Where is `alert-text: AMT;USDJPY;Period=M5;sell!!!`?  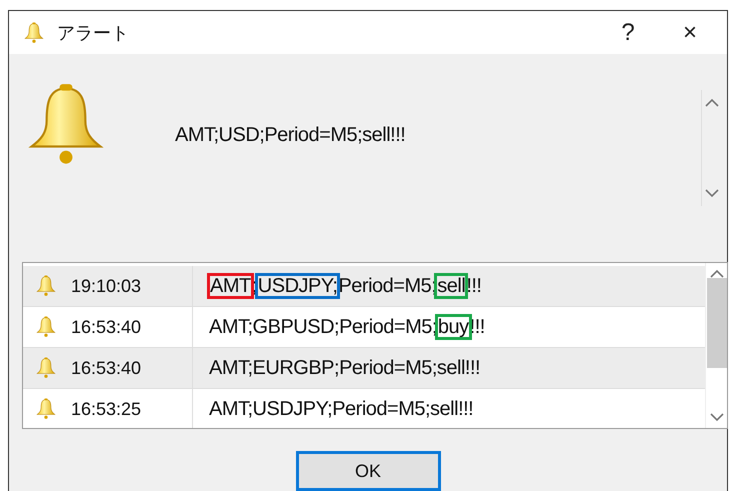
alert-text: AMT;USDJPY;Period=M5;sell!!! is located at coordinates (341, 409).